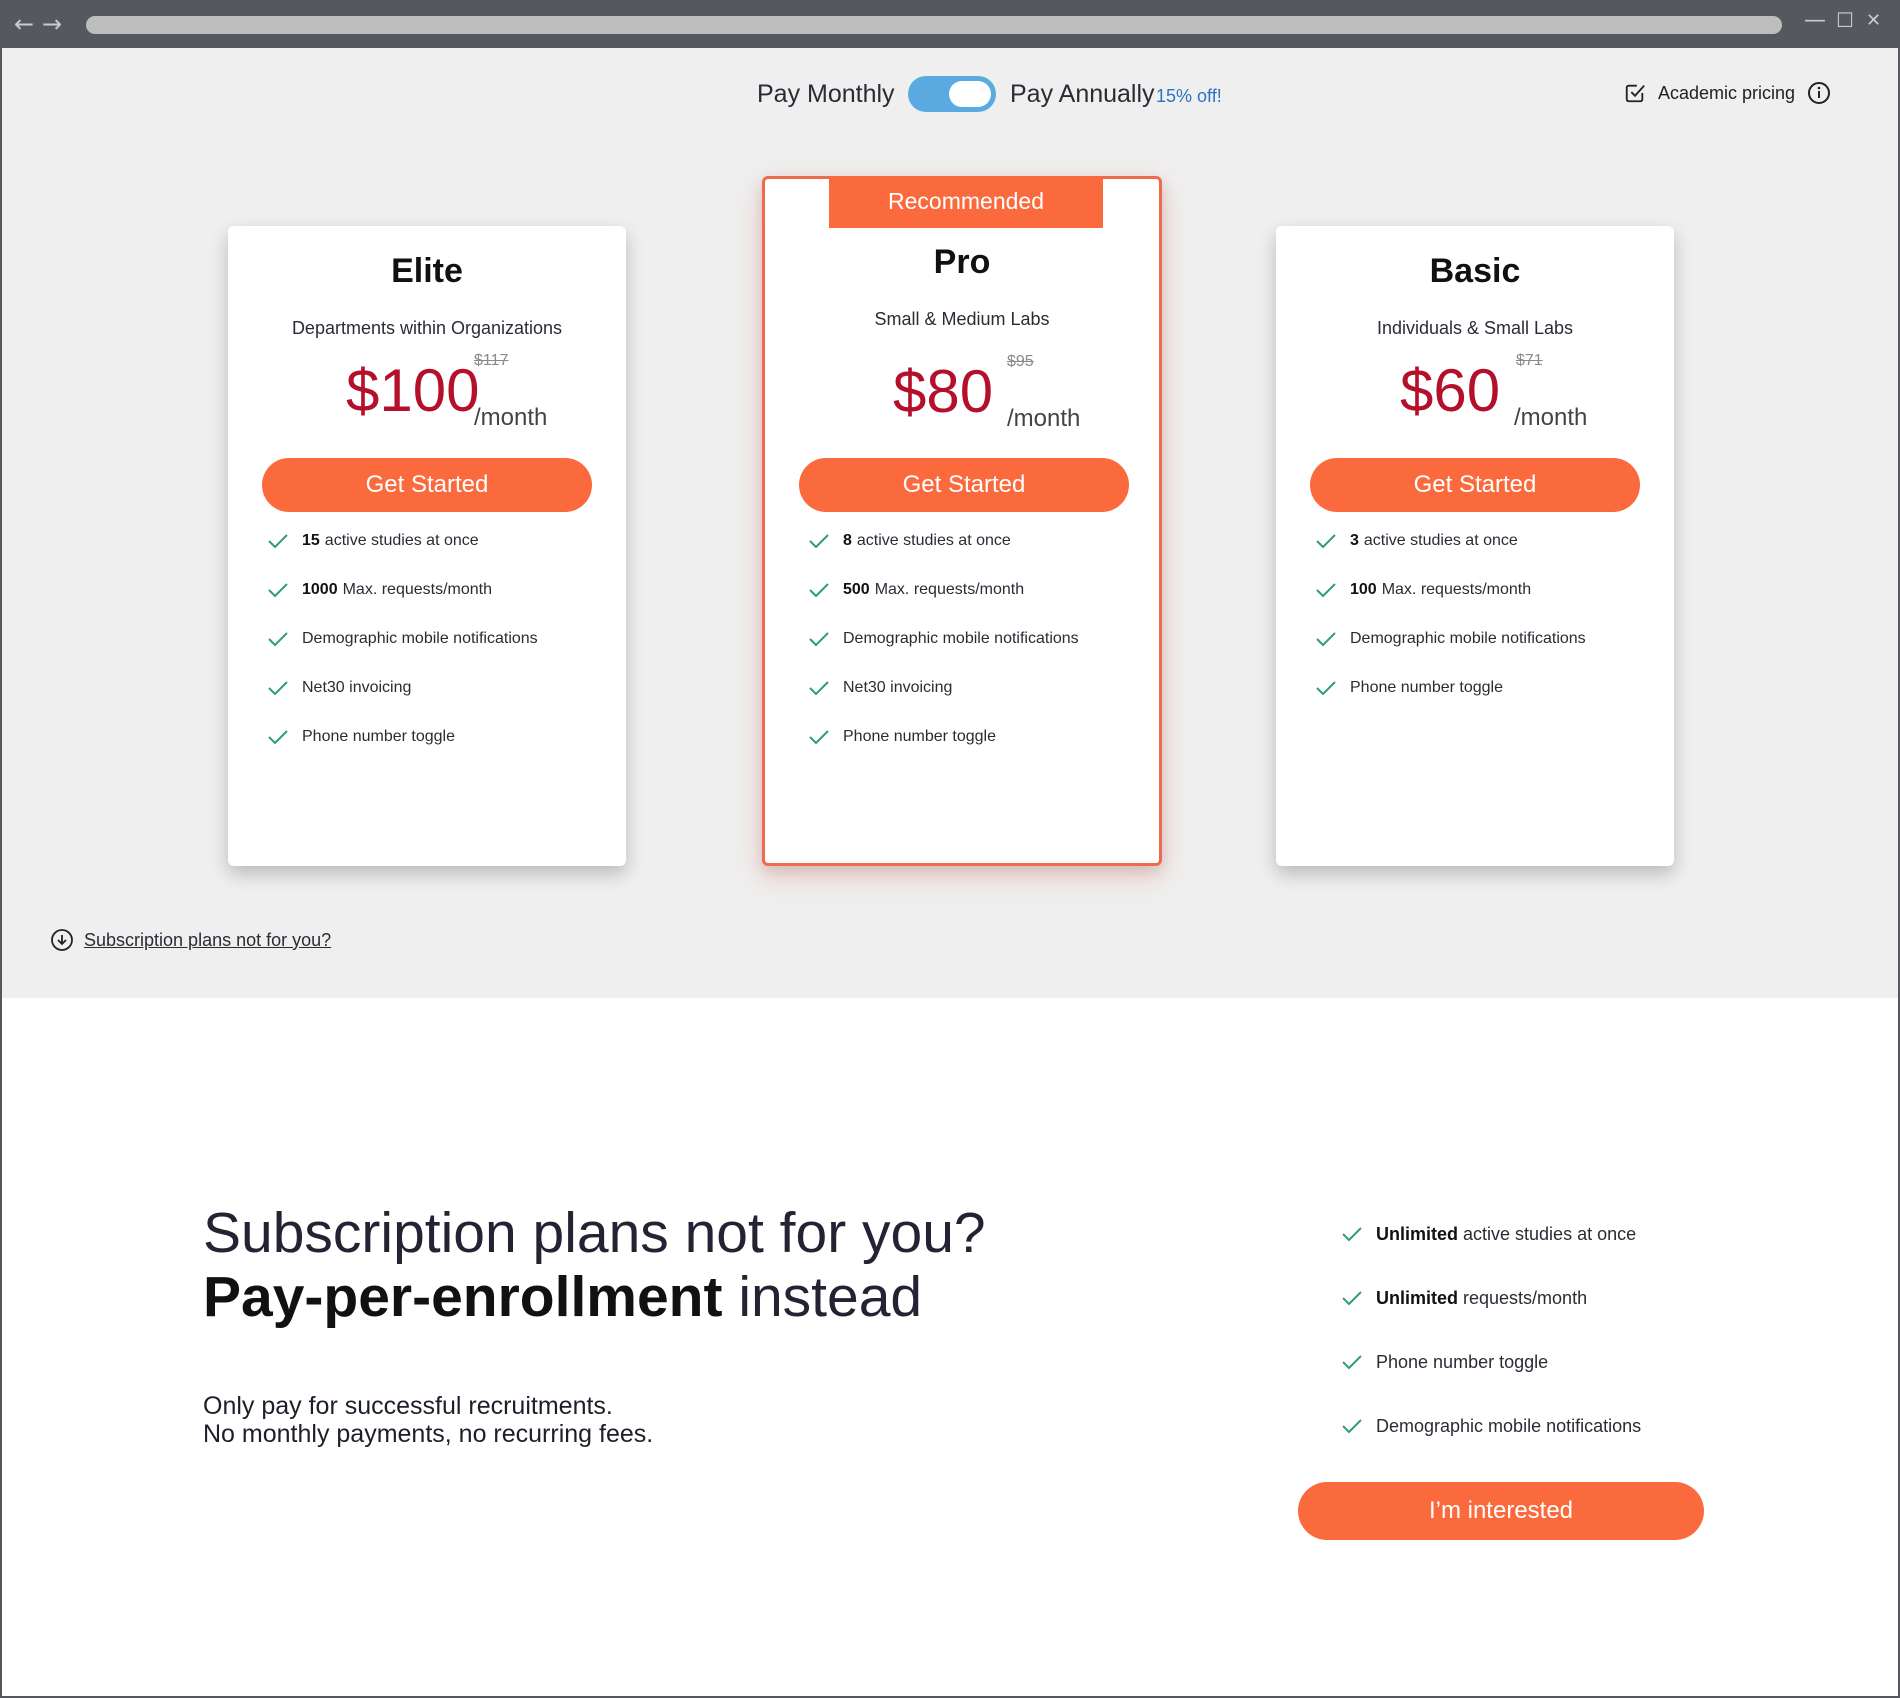  What do you see at coordinates (491, 360) in the screenshot?
I see `plan-old-price: $117` at bounding box center [491, 360].